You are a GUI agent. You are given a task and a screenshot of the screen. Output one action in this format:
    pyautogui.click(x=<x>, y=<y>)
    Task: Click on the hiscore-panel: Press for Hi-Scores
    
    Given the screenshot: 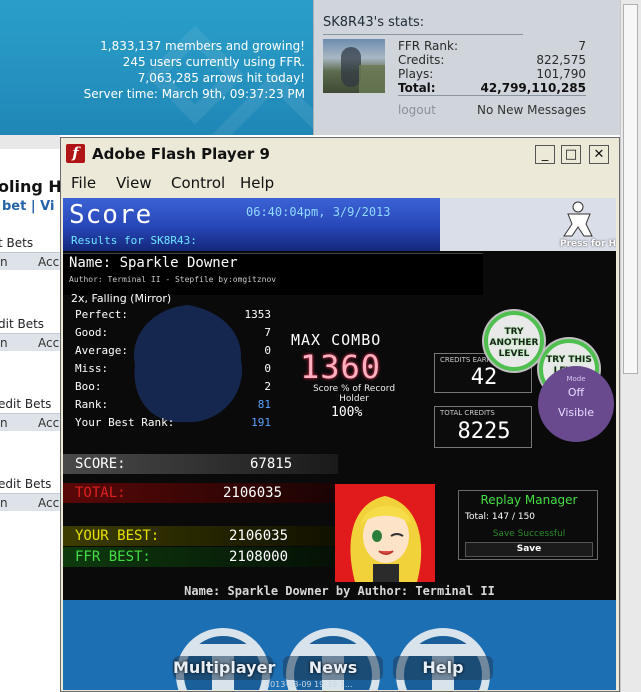 What is the action you would take?
    pyautogui.click(x=528, y=224)
    